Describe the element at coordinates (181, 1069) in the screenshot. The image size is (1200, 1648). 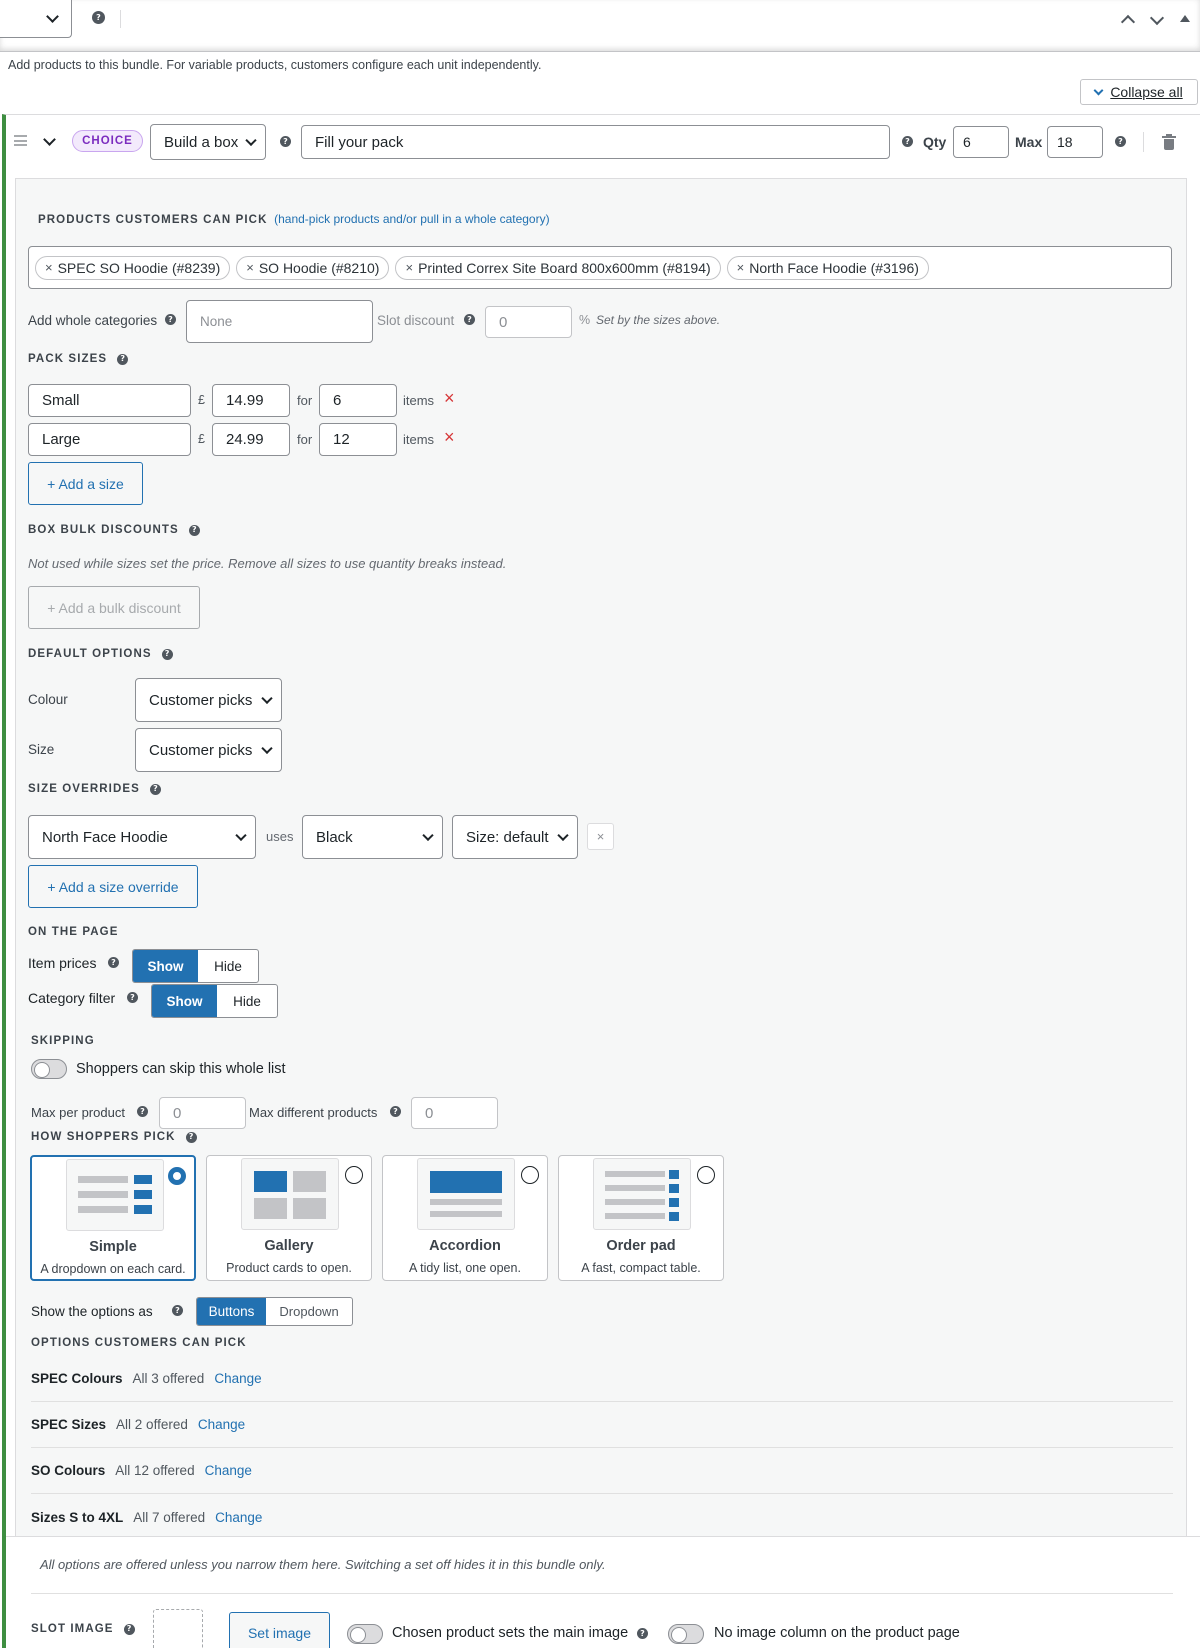
I see `skip-list-label: Shoppers can skip this whole list` at that location.